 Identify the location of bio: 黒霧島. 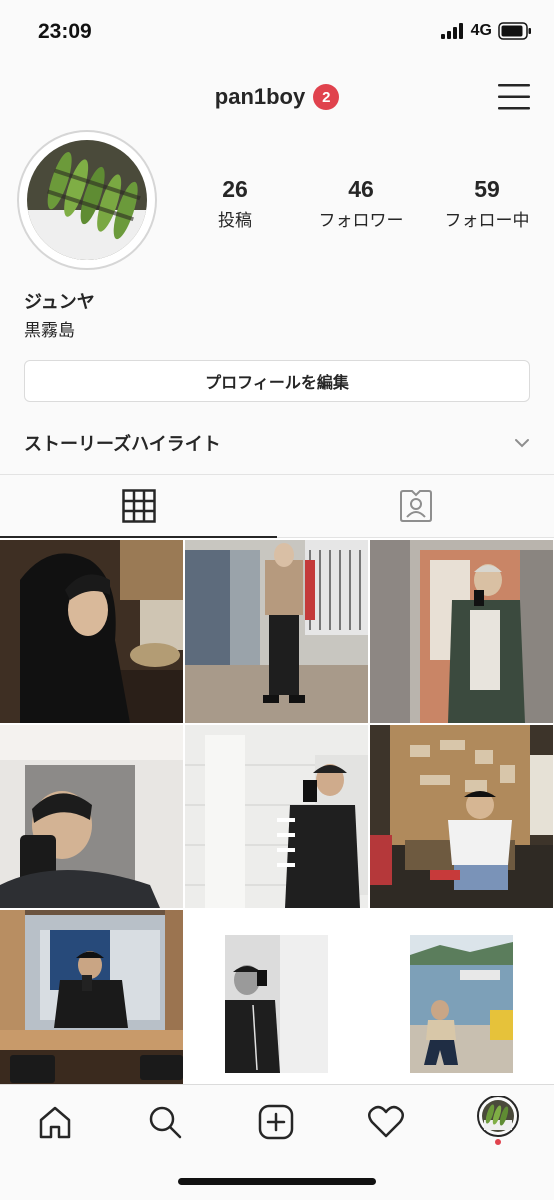
(49, 331).